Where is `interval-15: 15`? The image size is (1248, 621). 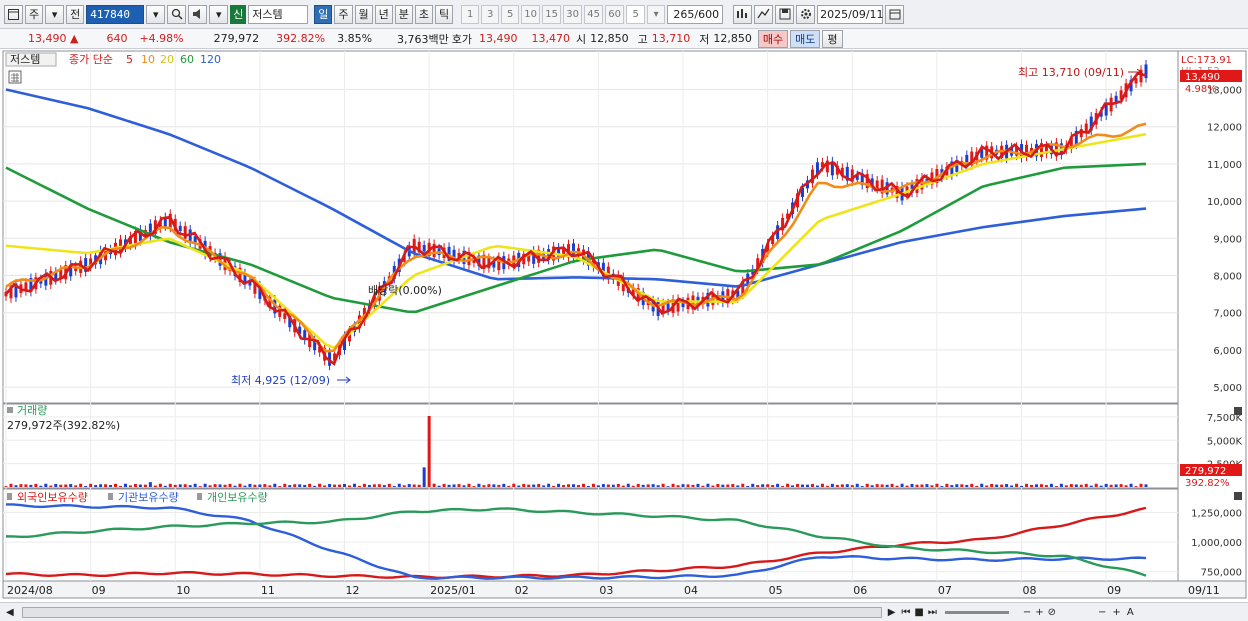 interval-15: 15 is located at coordinates (552, 14).